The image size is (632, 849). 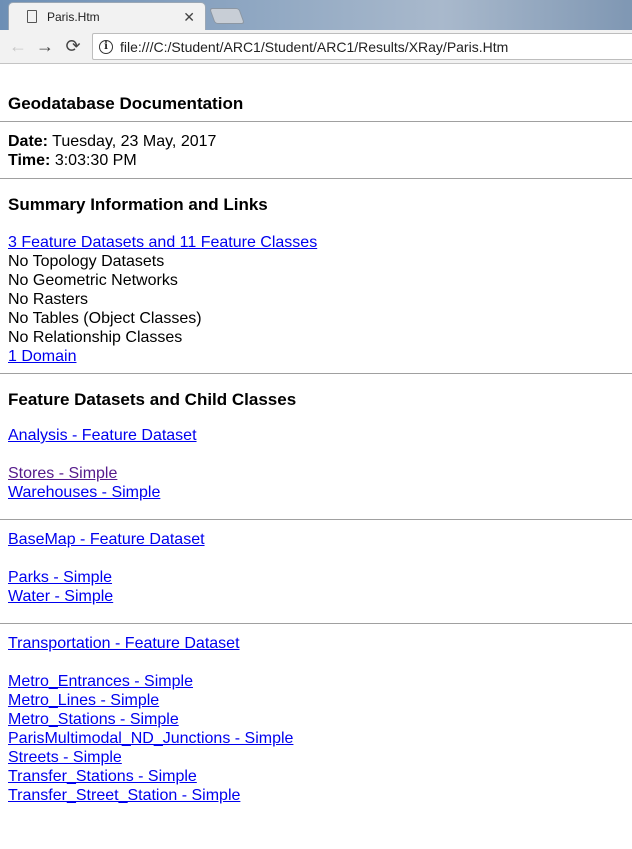 What do you see at coordinates (60, 577) in the screenshot?
I see `feature-class-link: Parks - Simple` at bounding box center [60, 577].